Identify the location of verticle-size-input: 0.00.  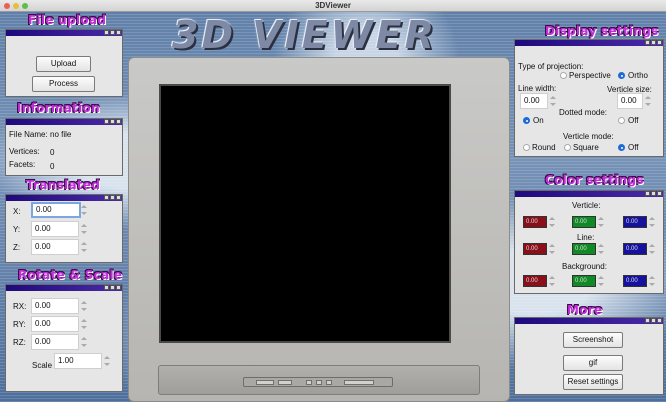
(630, 101).